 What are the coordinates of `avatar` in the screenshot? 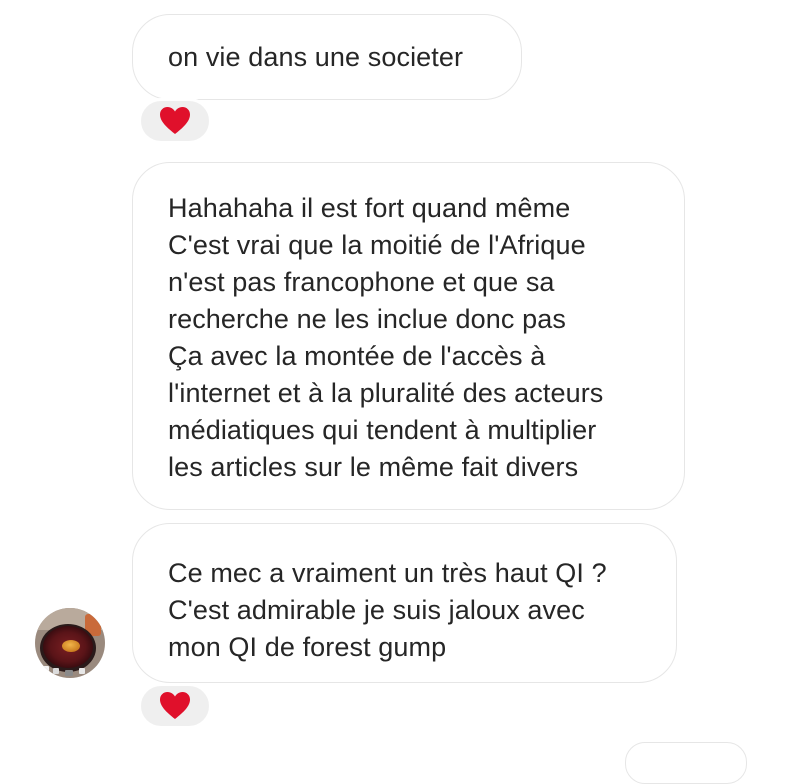 It's located at (70, 643).